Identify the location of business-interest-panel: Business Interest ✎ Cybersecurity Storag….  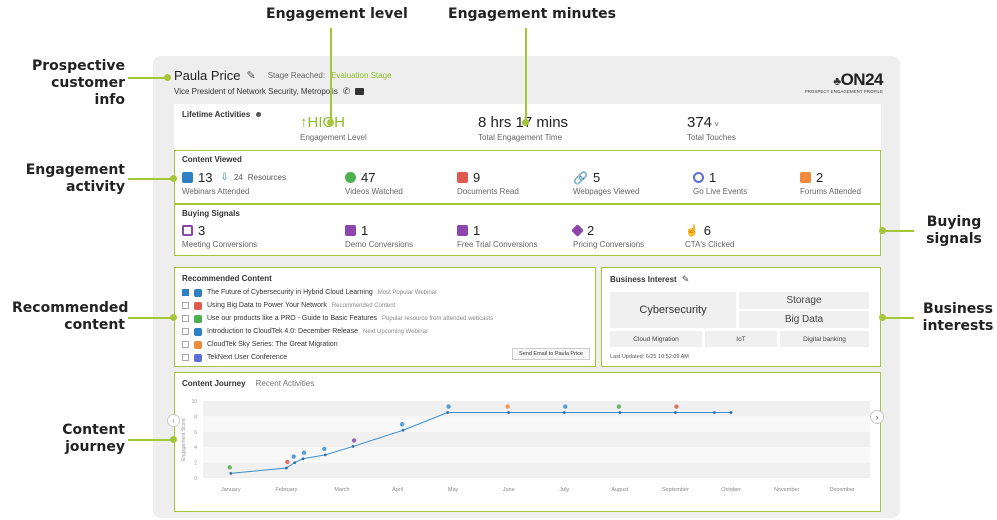
(741, 317).